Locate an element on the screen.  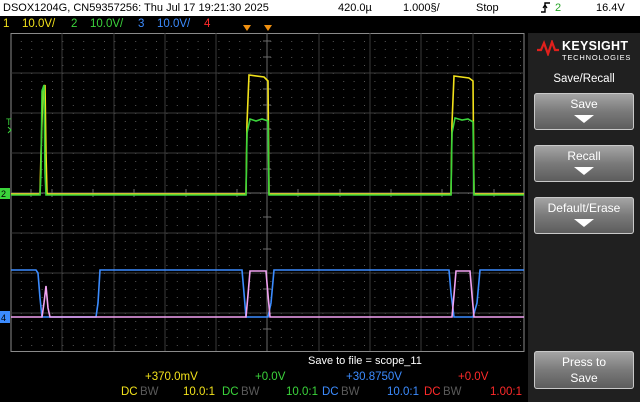
ch3-number: 3 is located at coordinates (141, 24).